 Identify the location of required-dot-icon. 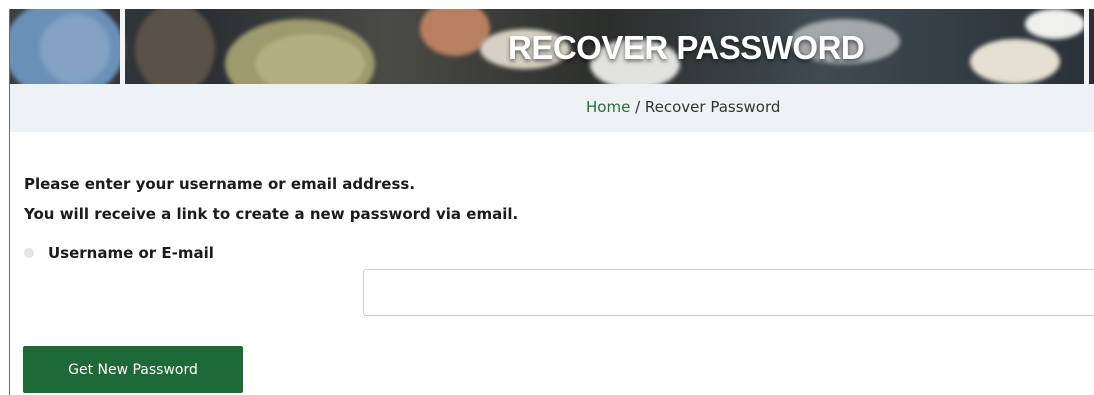
(29, 252).